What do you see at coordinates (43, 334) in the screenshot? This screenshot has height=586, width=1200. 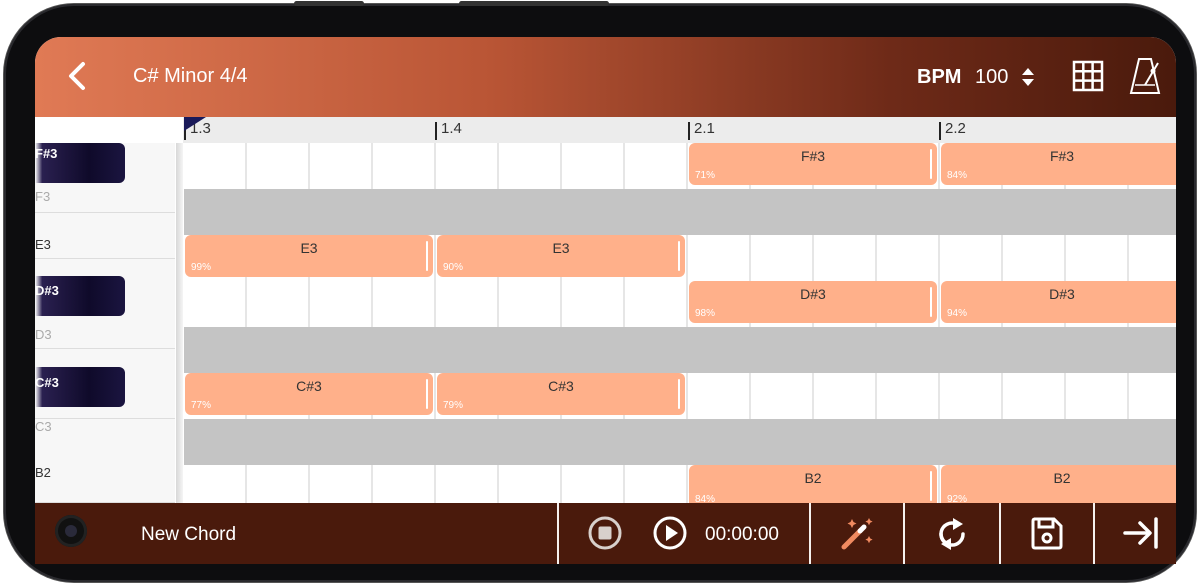 I see `key-label: D3` at bounding box center [43, 334].